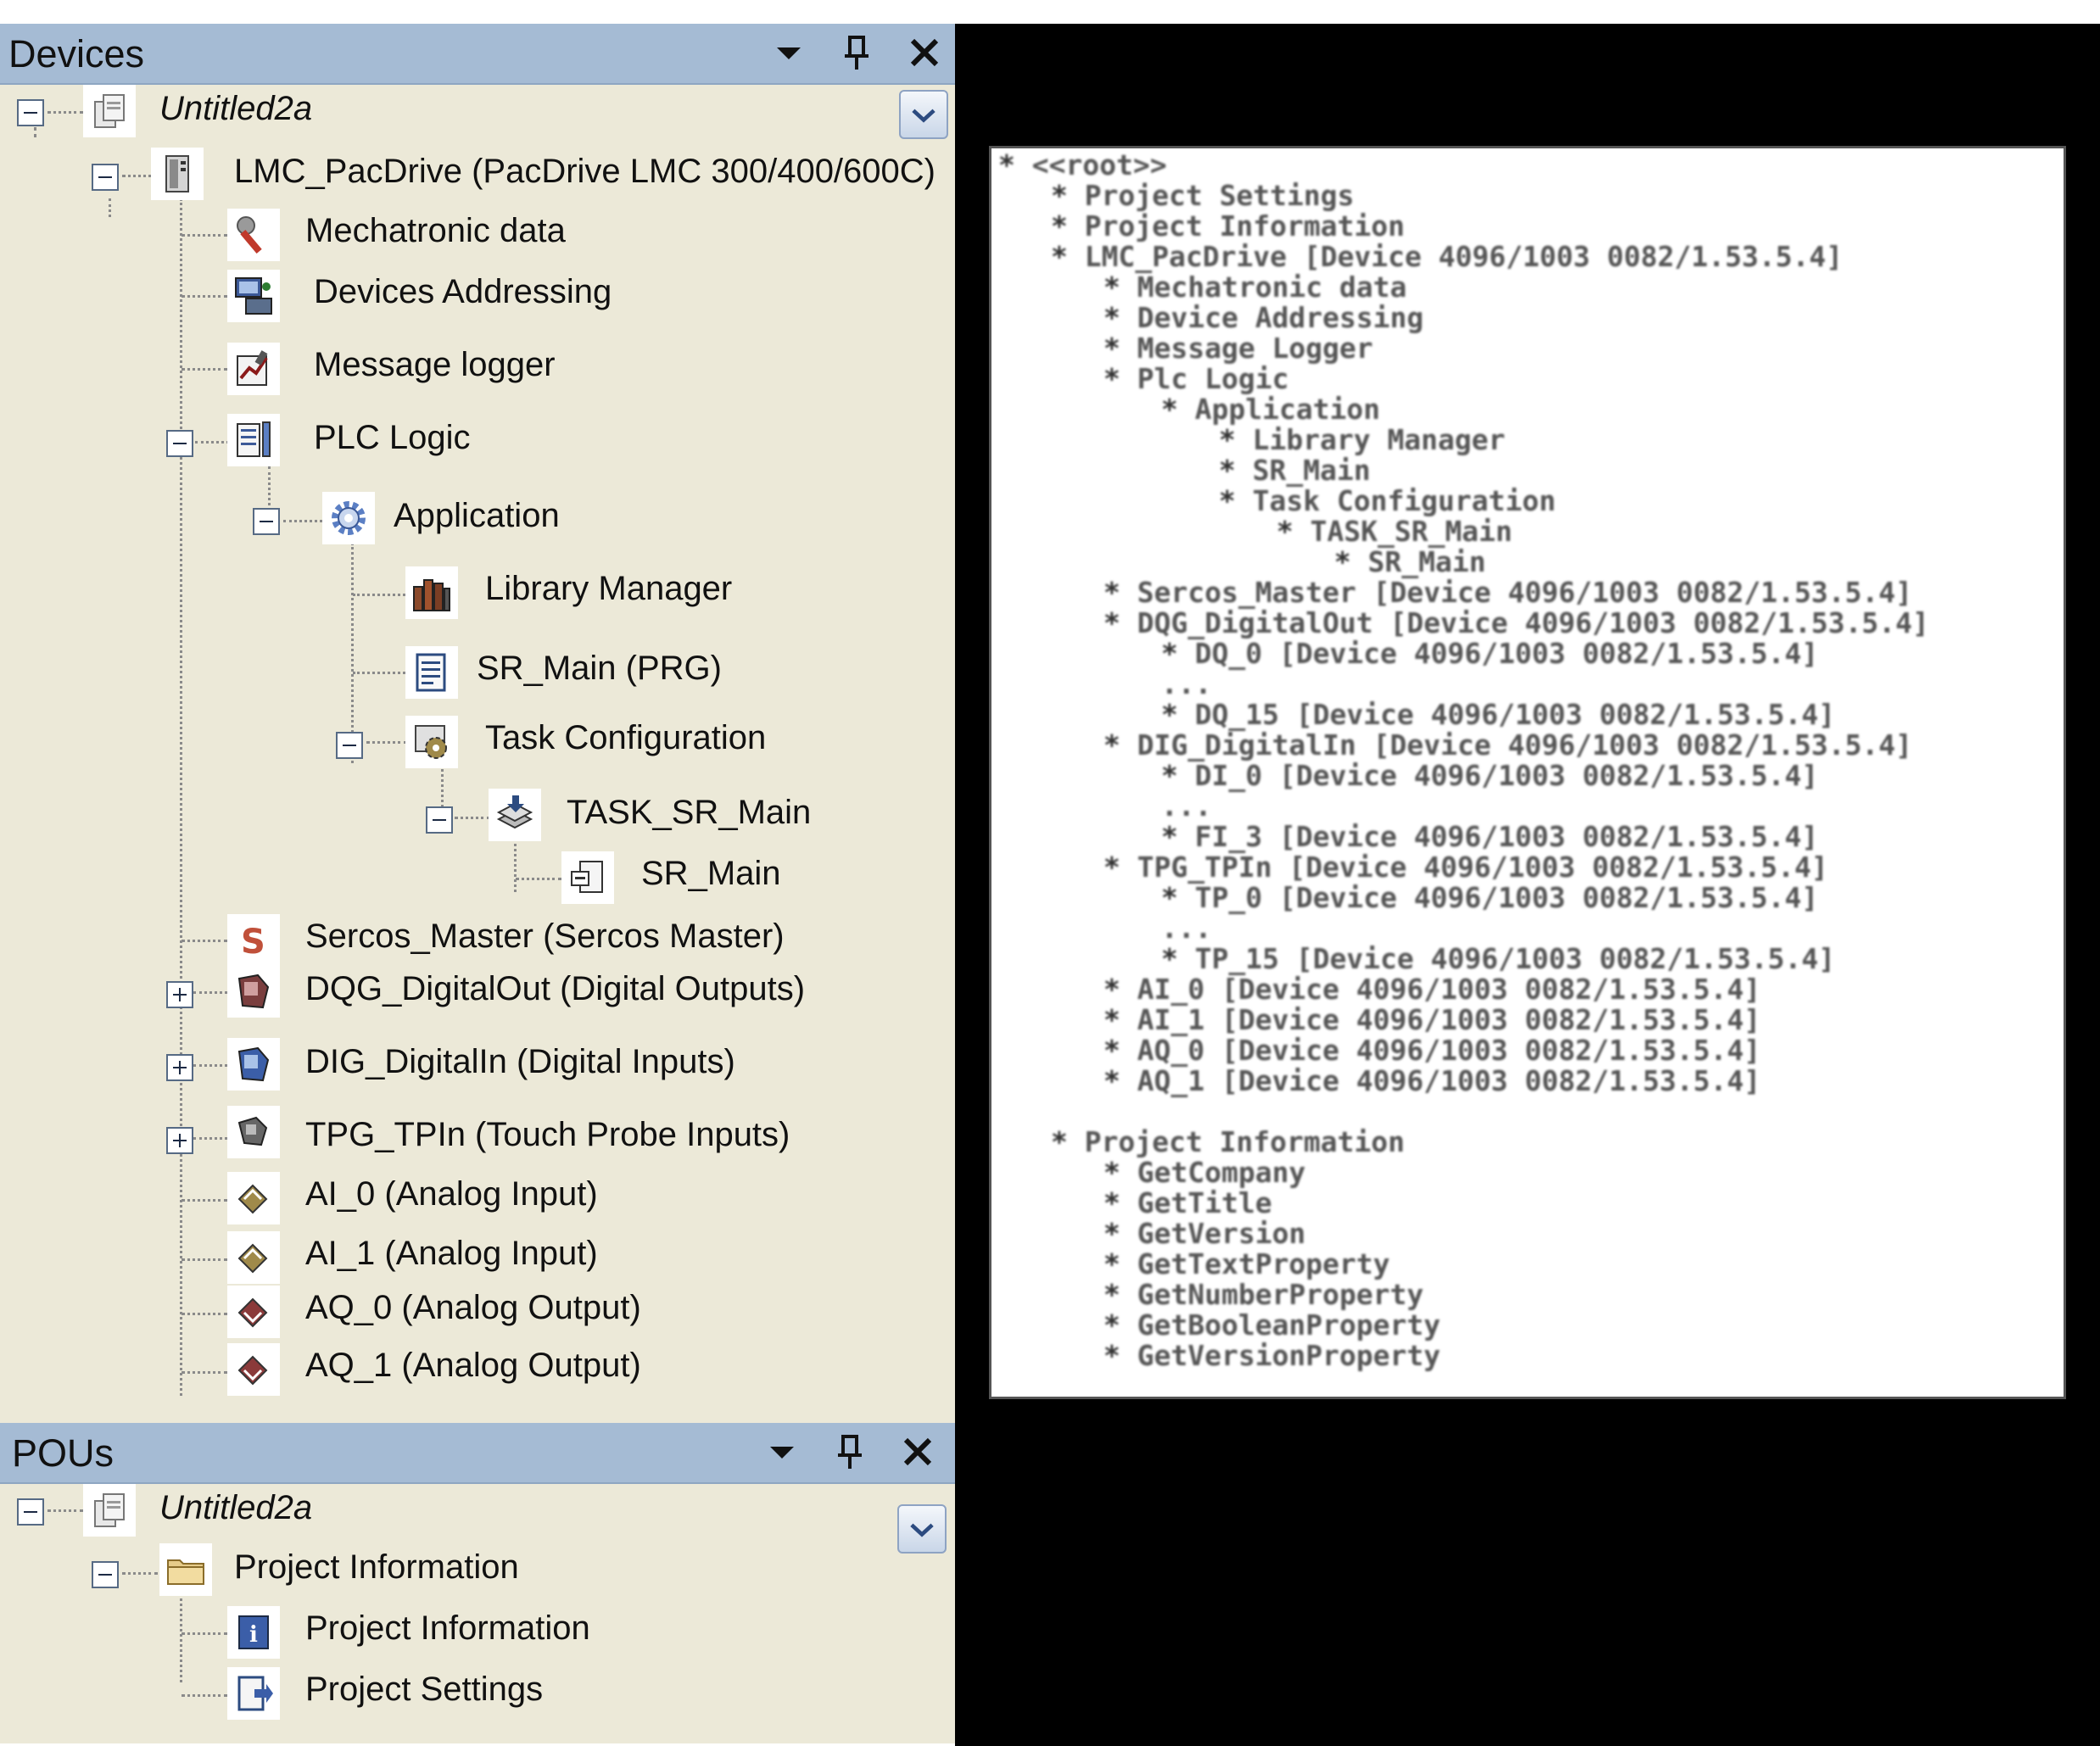 This screenshot has height=1746, width=2100. I want to click on doc-line: * Message Logger, so click(1238, 348).